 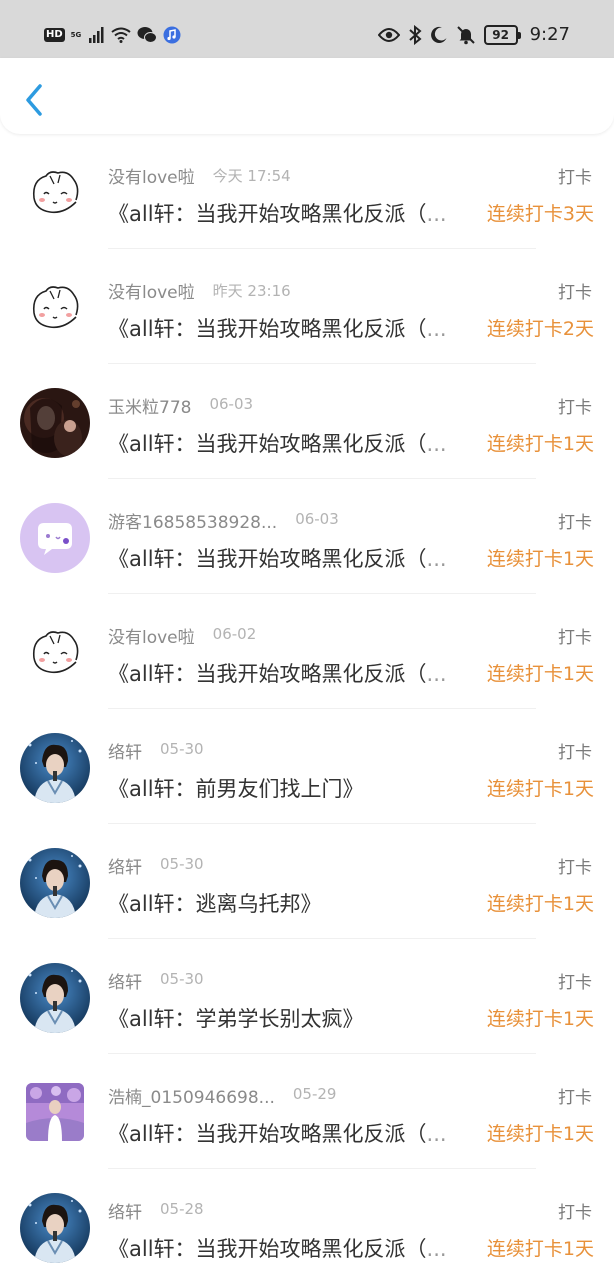 I want to click on book-title: 《all轩：前男友们找上门》, so click(x=294, y=788).